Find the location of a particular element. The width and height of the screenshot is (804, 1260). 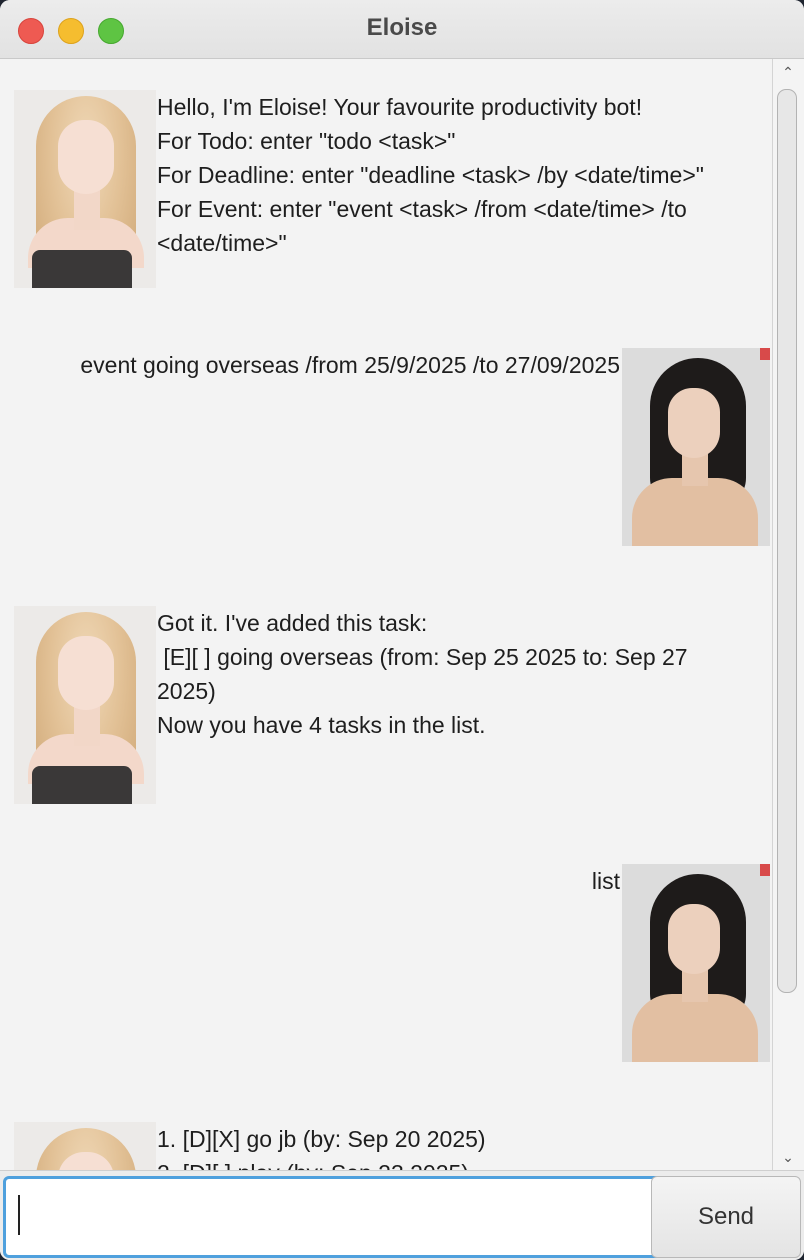

window-title: Eloise is located at coordinates (402, 27).